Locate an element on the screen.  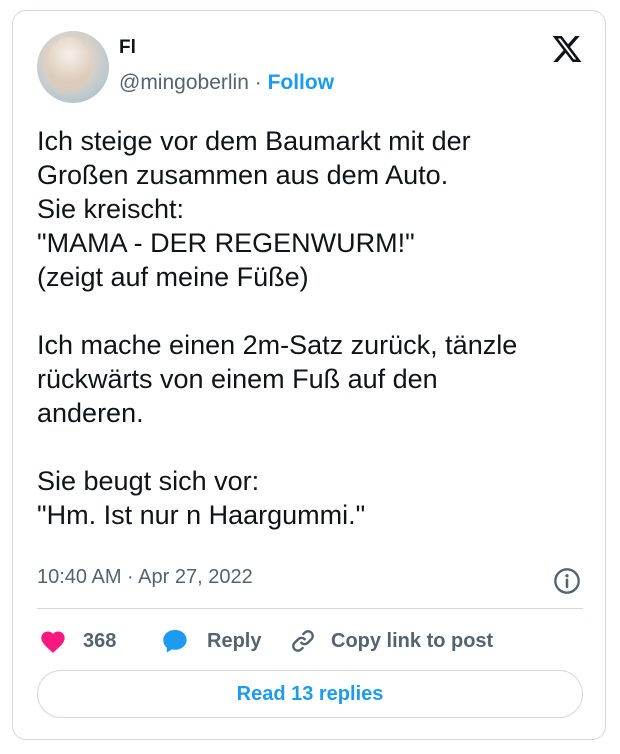
copy-link-button: Copy link to post is located at coordinates (391, 641).